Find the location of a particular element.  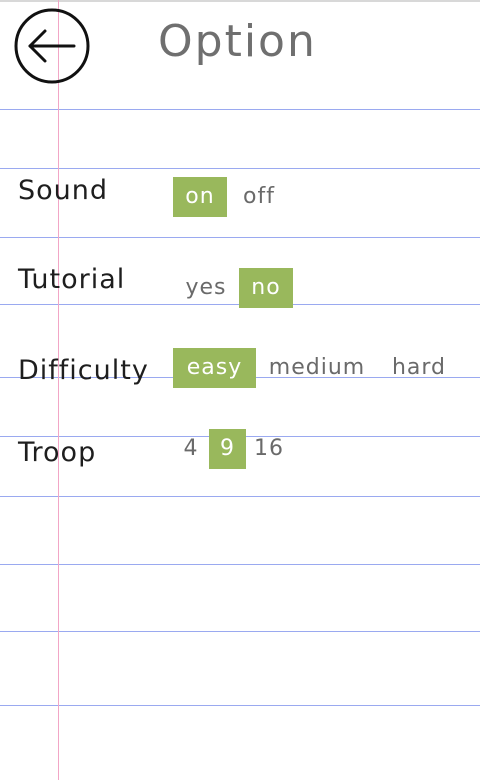

sound-label: Sound is located at coordinates (63, 190).